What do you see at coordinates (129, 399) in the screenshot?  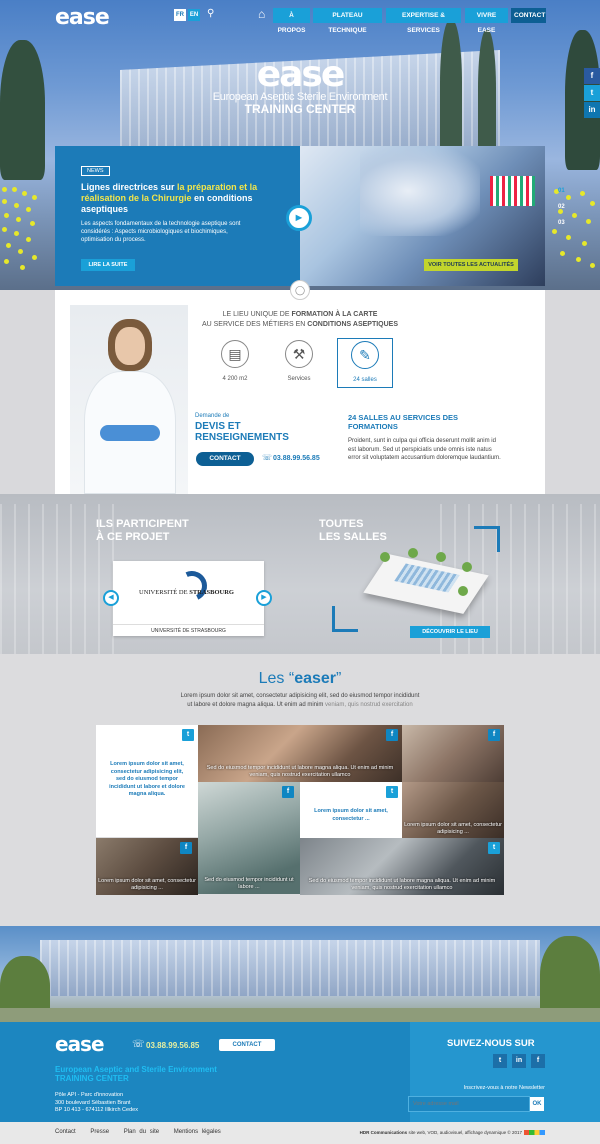 I see `scientist-photo` at bounding box center [129, 399].